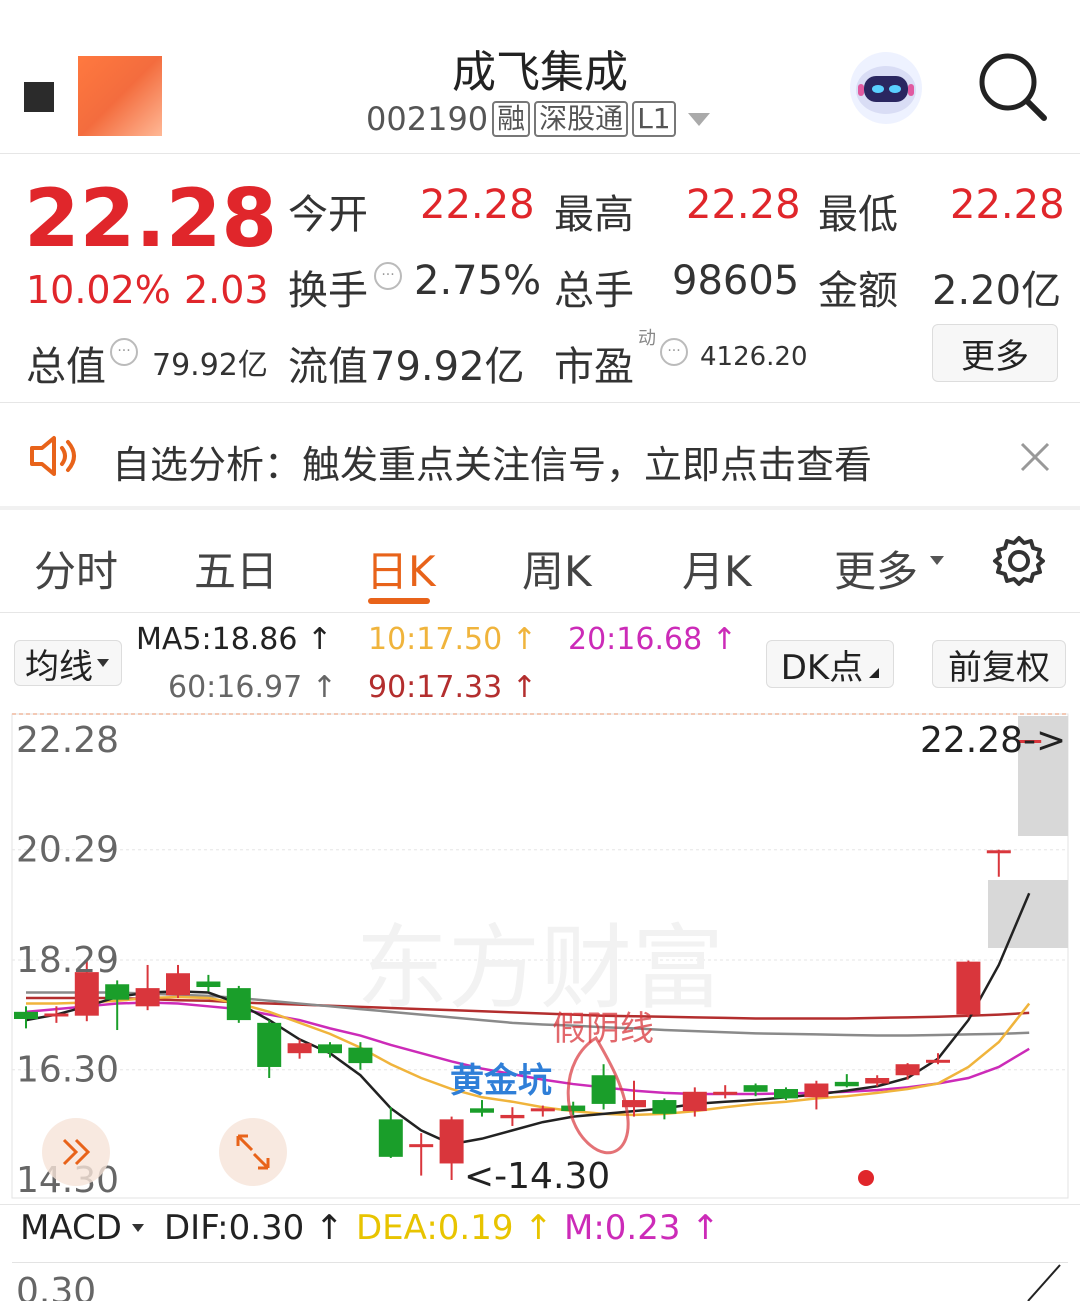  I want to click on ma-select-label: 均线, so click(59, 666).